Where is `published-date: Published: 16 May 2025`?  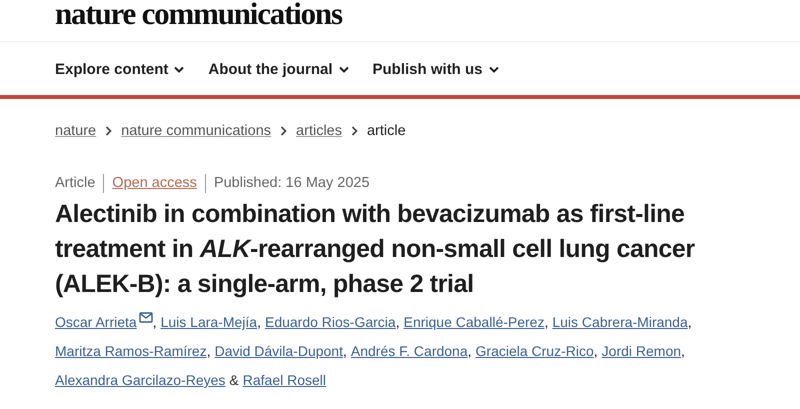 published-date: Published: 16 May 2025 is located at coordinates (292, 183).